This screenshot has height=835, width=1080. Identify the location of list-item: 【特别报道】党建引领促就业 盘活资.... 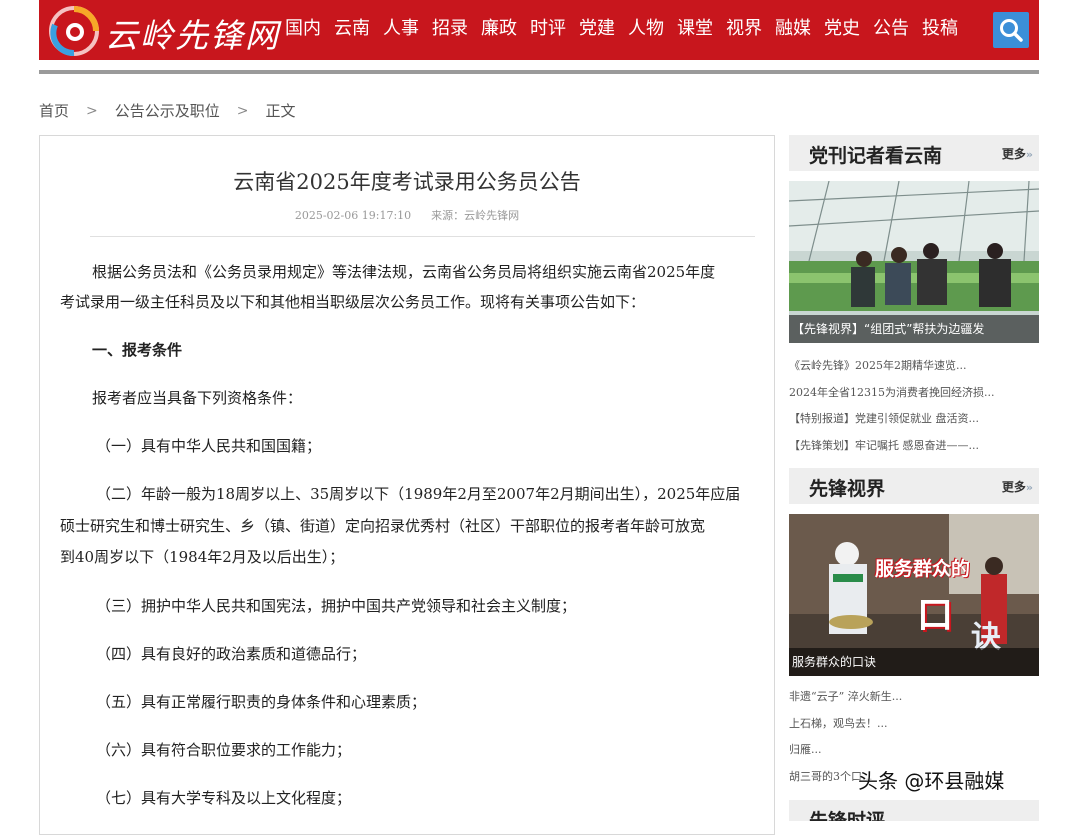
(914, 419).